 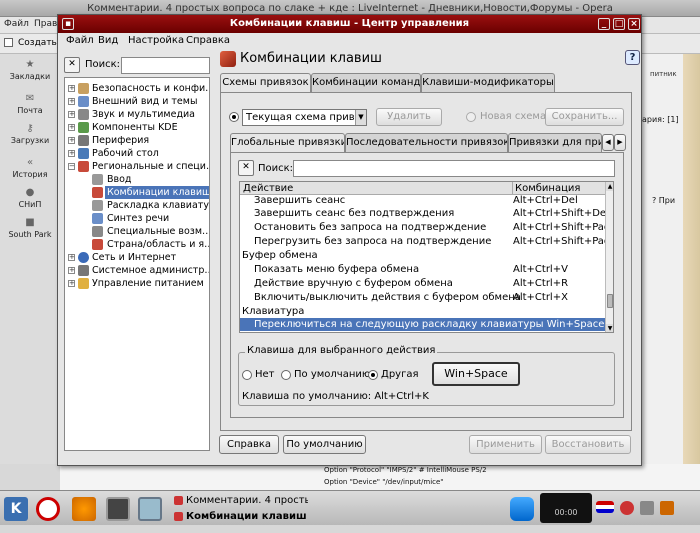 What do you see at coordinates (137, 257) in the screenshot?
I see `tree-item-network: + Сеть и Интернет` at bounding box center [137, 257].